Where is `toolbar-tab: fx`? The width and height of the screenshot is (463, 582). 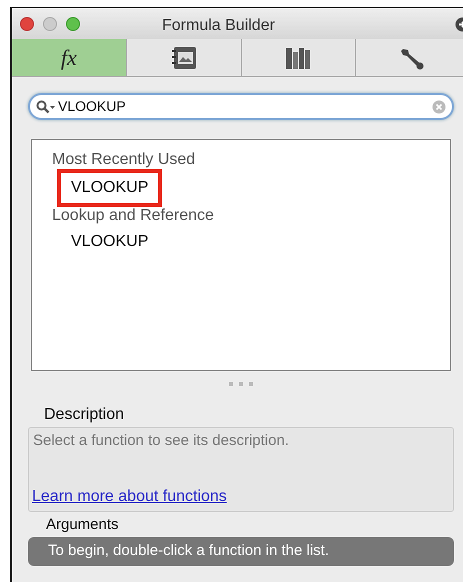 toolbar-tab: fx is located at coordinates (69, 57).